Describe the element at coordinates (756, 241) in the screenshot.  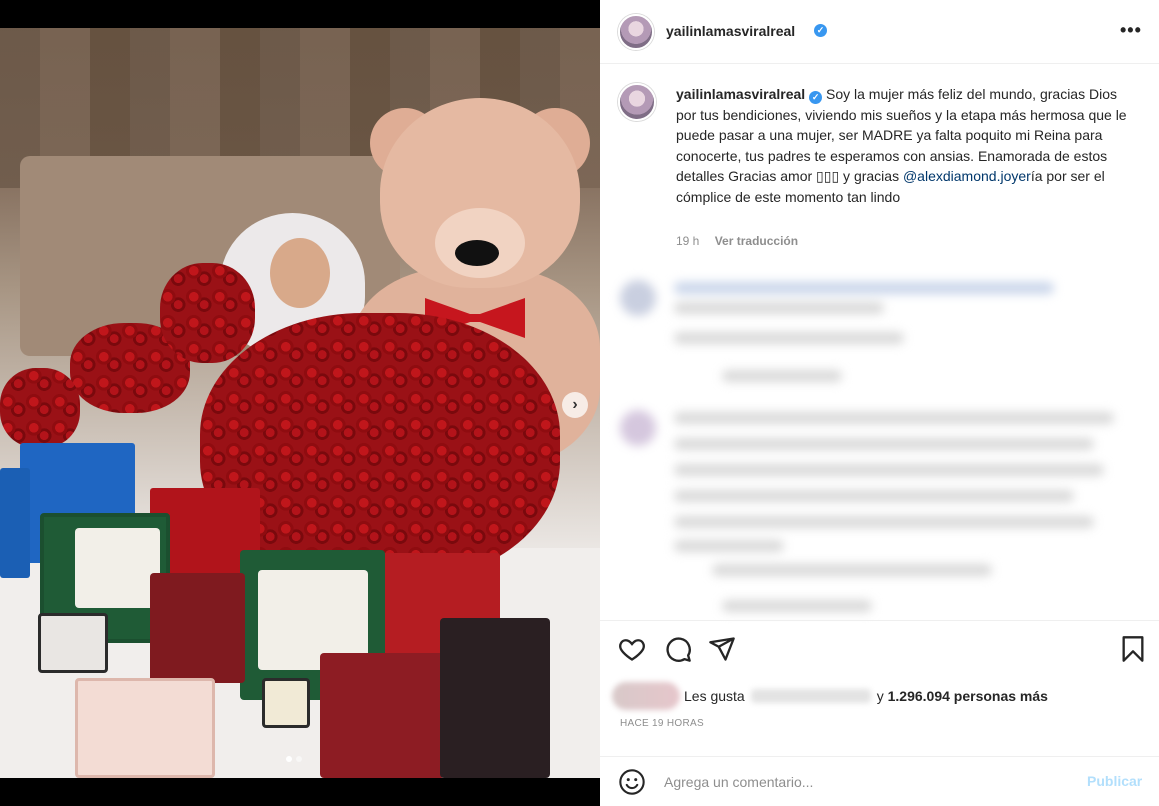
I see `see-translation-button: Ver traducción` at that location.